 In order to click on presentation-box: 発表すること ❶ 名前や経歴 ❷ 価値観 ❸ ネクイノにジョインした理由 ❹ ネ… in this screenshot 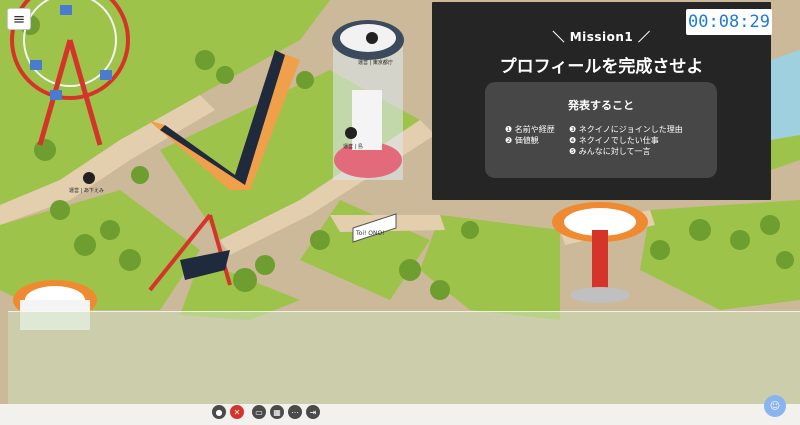, I will do `click(601, 130)`.